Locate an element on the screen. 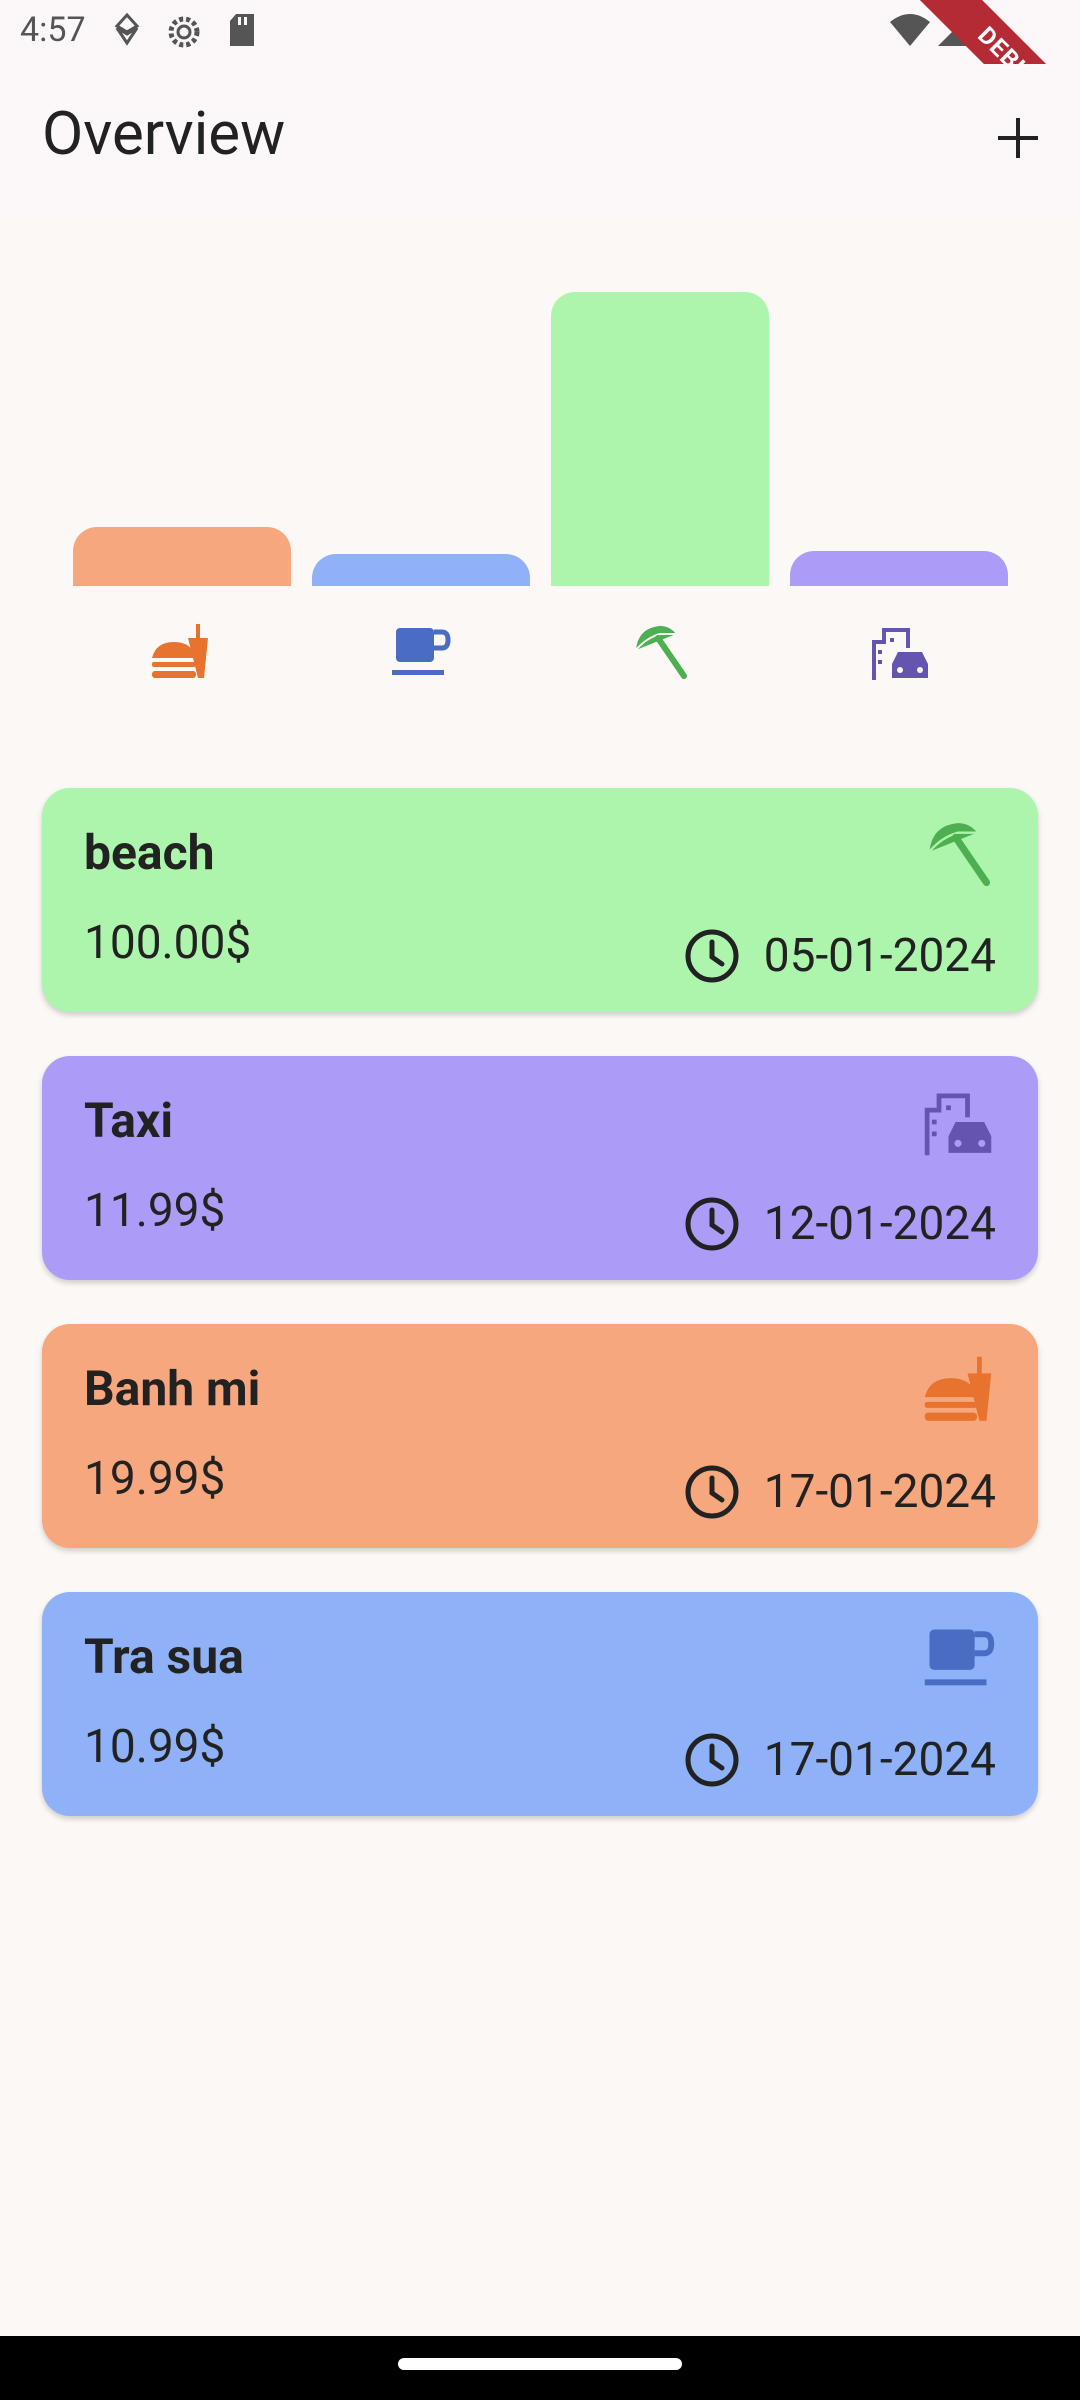  add-icon is located at coordinates (1018, 138).